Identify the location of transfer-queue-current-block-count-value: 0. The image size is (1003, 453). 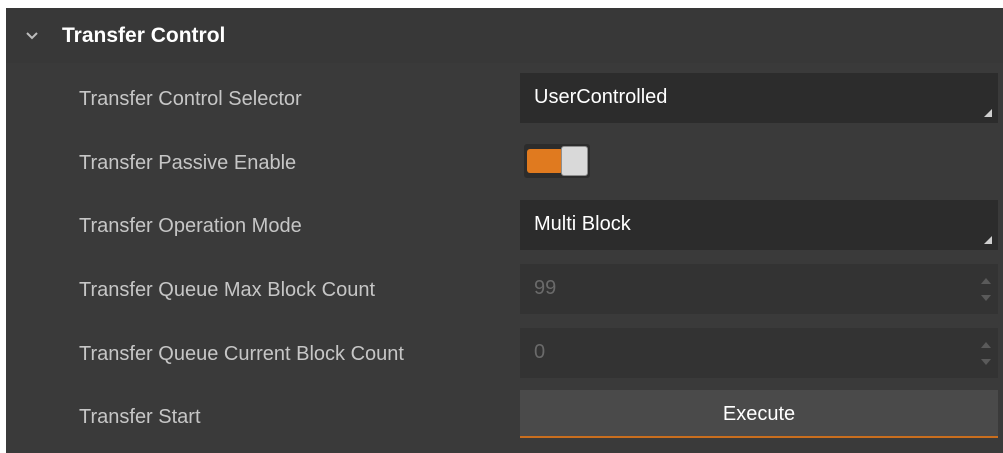
(540, 352).